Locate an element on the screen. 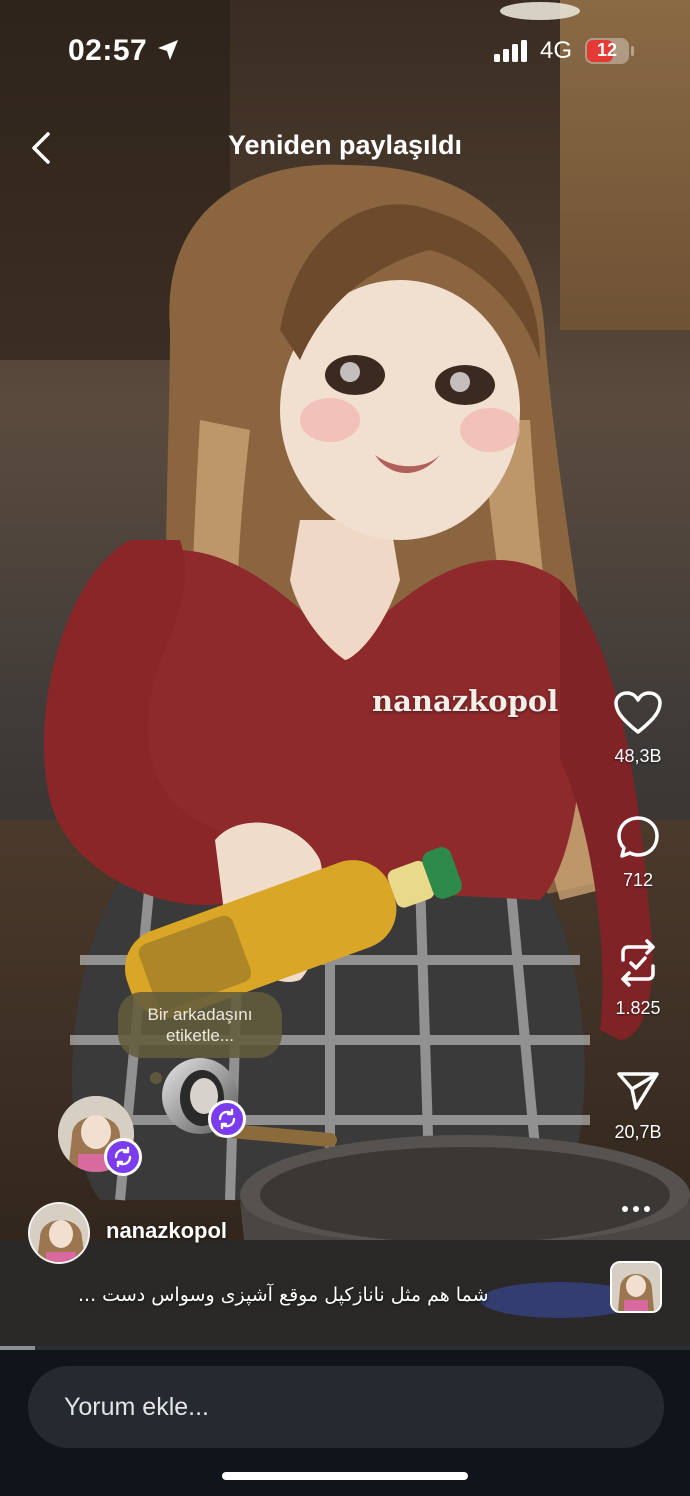 The image size is (690, 1496). like-button: 48,3B is located at coordinates (638, 728).